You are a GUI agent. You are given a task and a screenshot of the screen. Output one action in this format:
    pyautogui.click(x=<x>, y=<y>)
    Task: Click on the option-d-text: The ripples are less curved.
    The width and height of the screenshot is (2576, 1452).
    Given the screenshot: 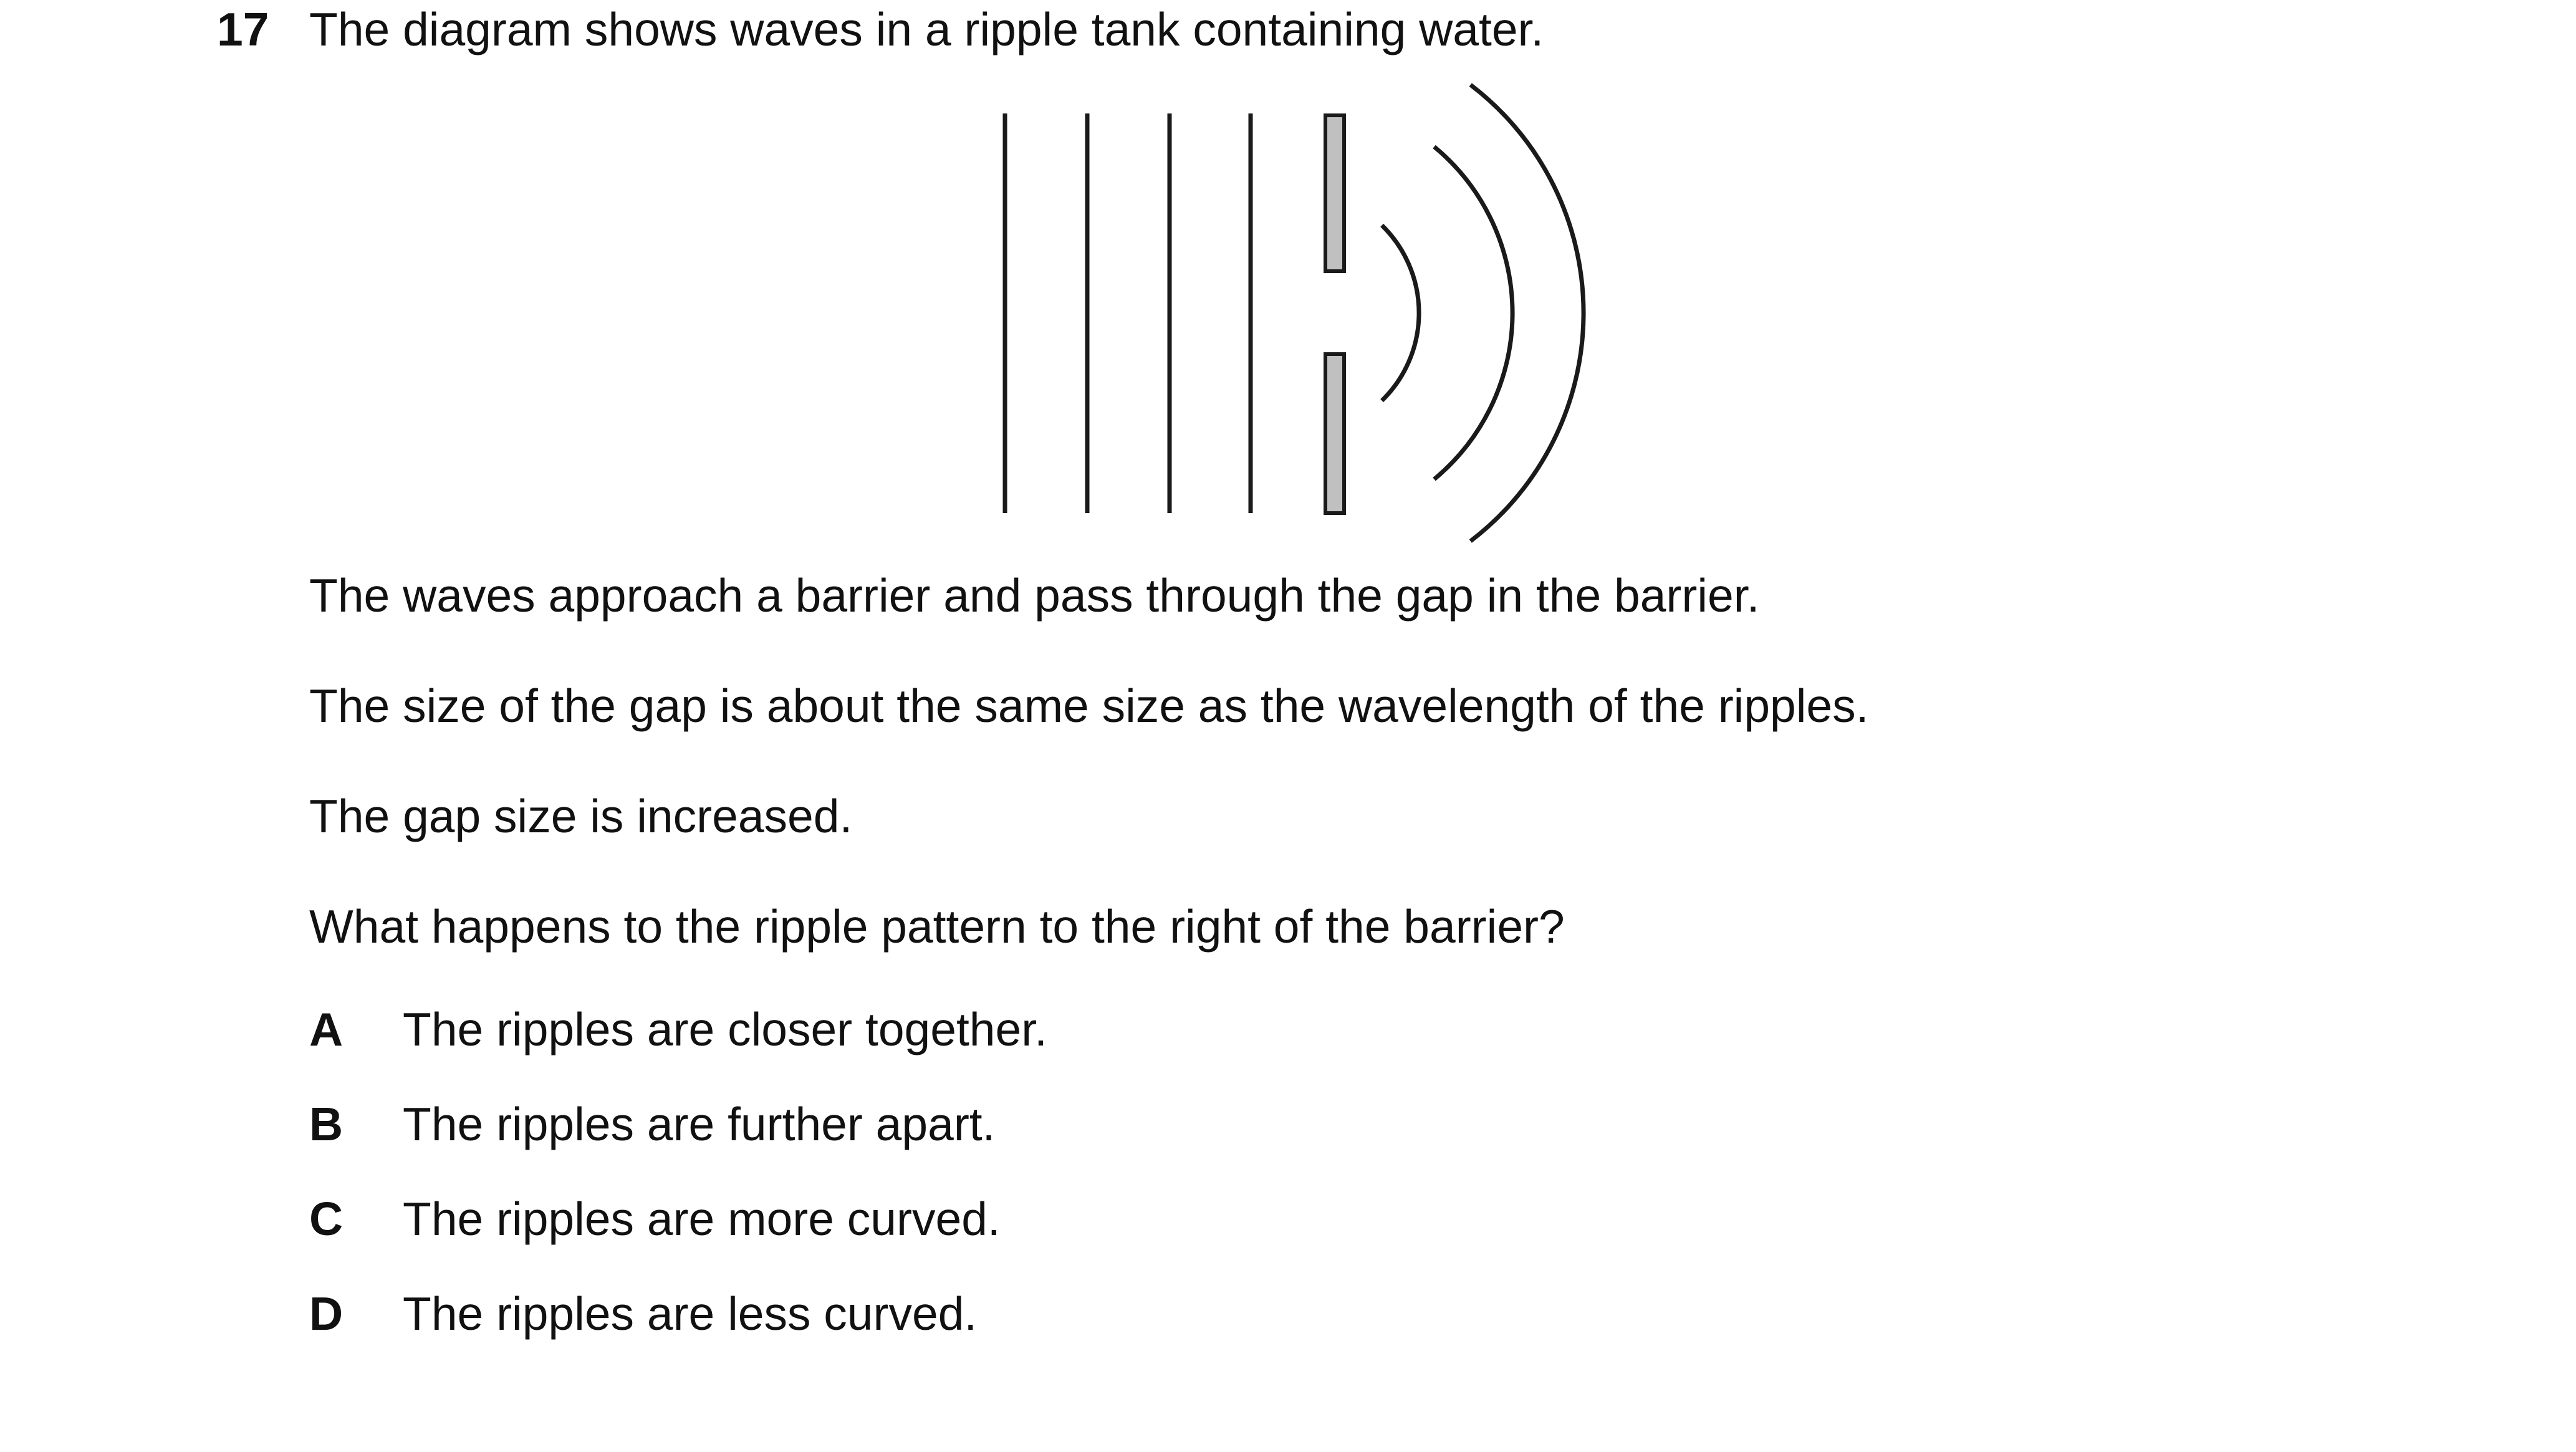 What is the action you would take?
    pyautogui.click(x=690, y=1313)
    